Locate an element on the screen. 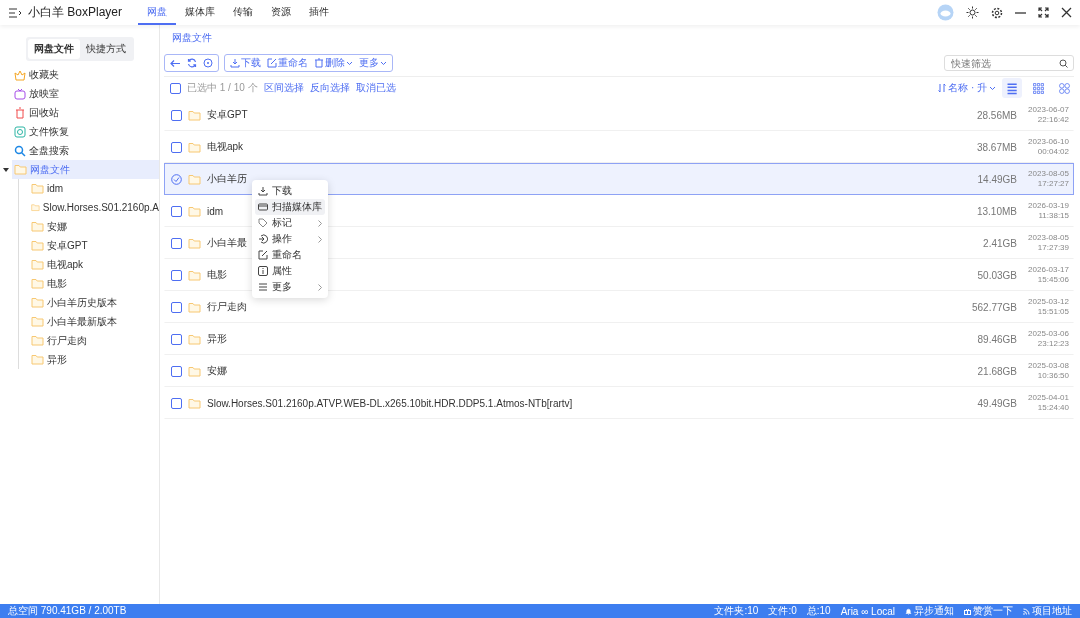 Image resolution: width=1080 pixels, height=618 pixels. project-link: 项目地址 is located at coordinates (1047, 611).